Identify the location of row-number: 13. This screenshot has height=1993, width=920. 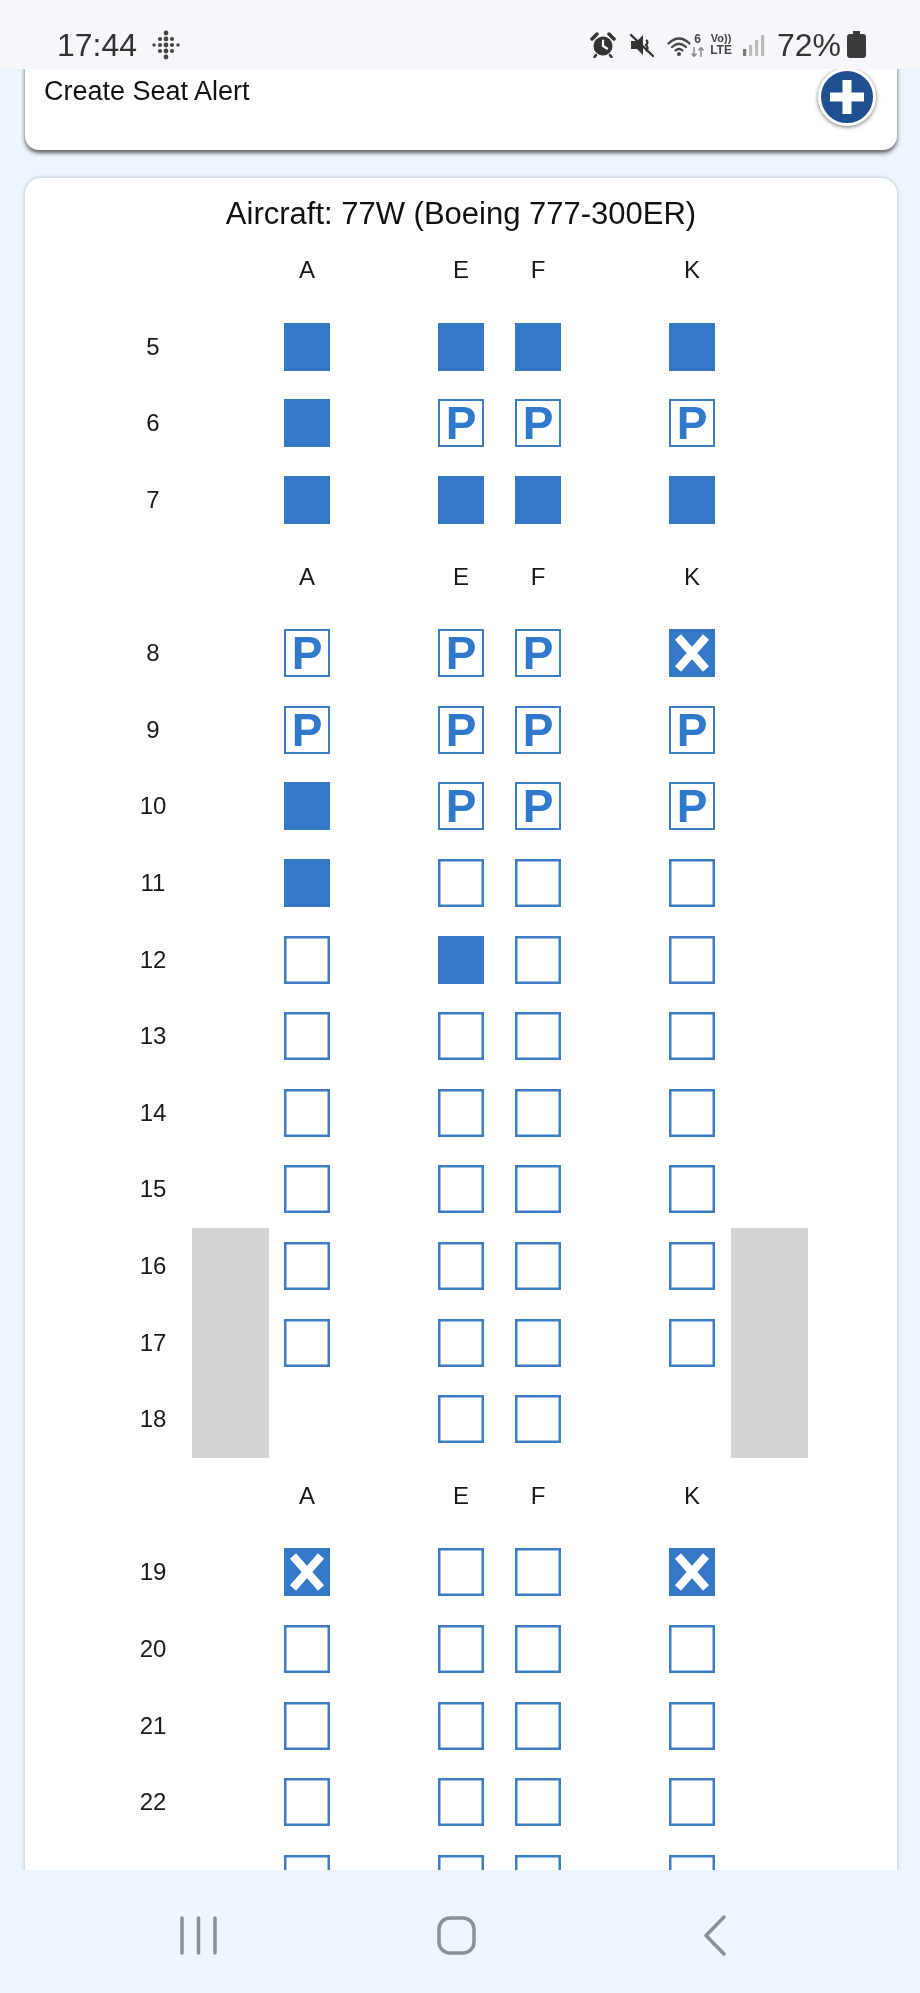
(153, 1036).